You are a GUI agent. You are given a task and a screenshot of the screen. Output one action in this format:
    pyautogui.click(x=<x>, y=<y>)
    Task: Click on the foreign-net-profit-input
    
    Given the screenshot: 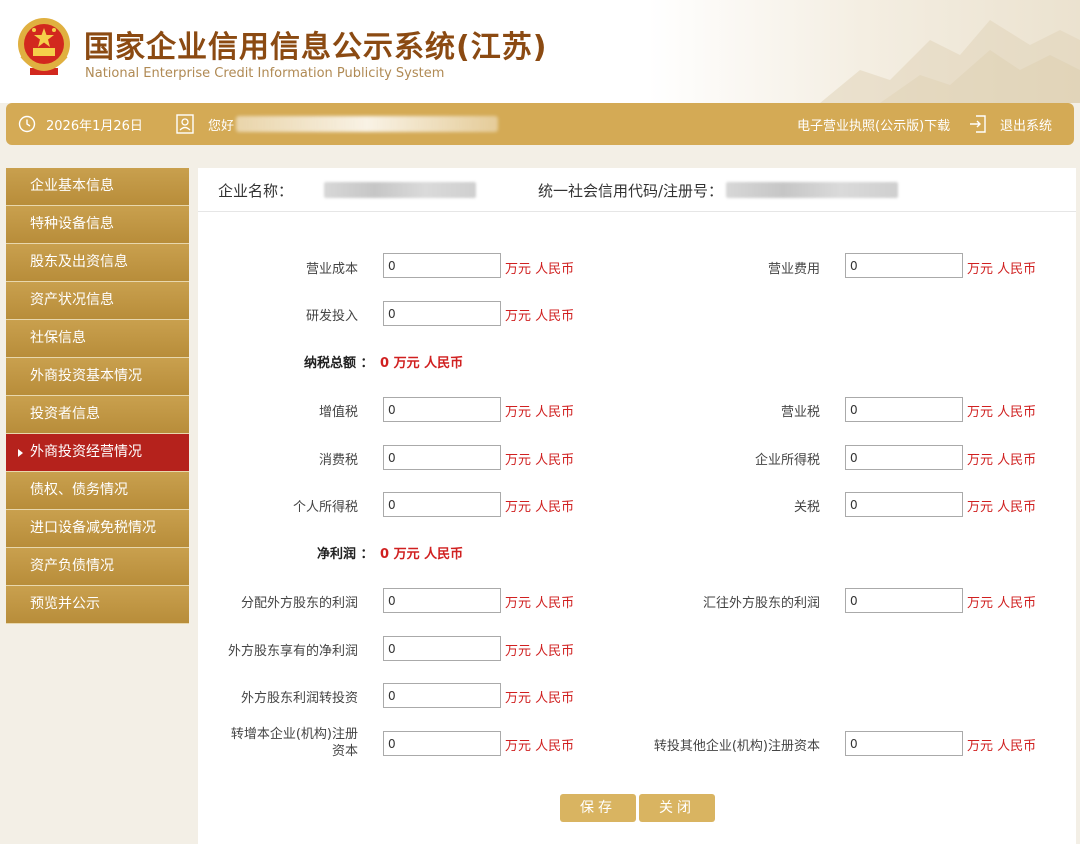 What is the action you would take?
    pyautogui.click(x=442, y=648)
    